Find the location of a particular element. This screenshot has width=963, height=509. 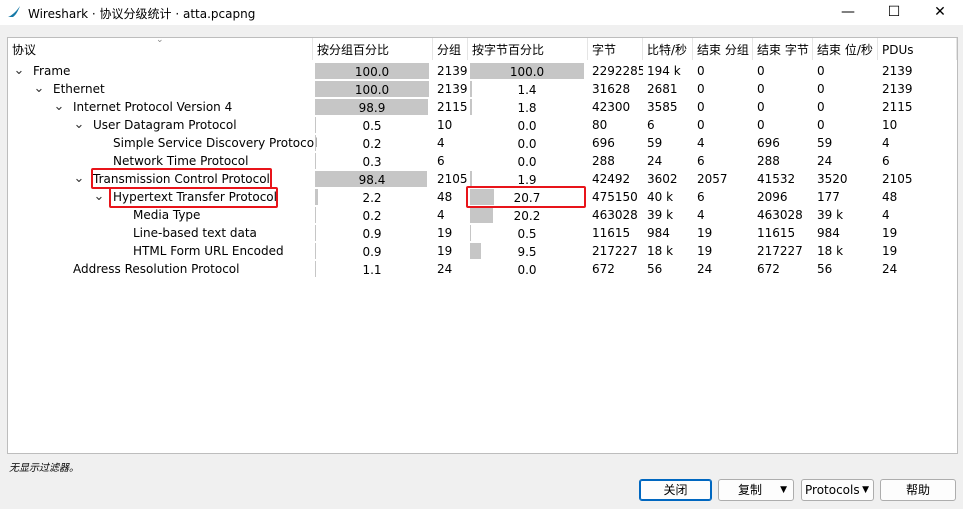

col-end-bits-per-sec-value: 177 is located at coordinates (828, 197).